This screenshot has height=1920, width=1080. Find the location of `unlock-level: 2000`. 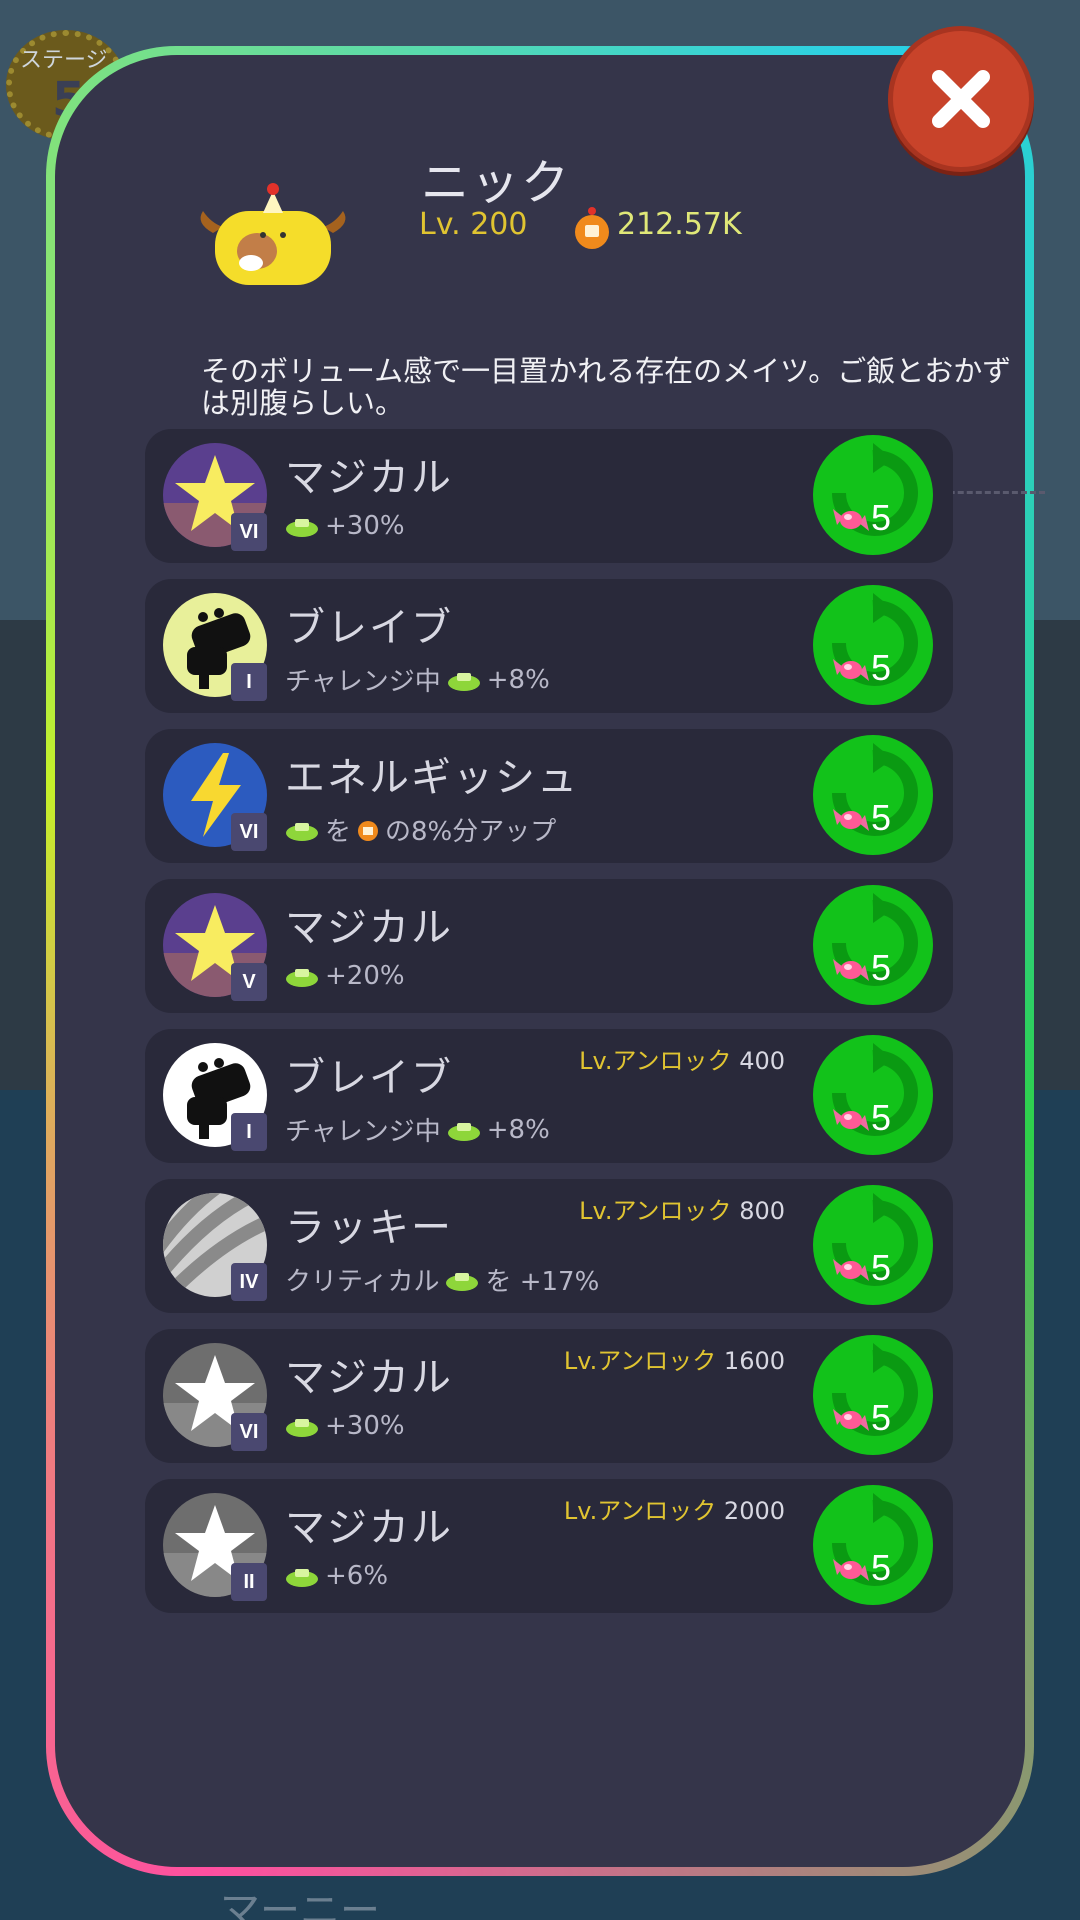

unlock-level: 2000 is located at coordinates (754, 1511).